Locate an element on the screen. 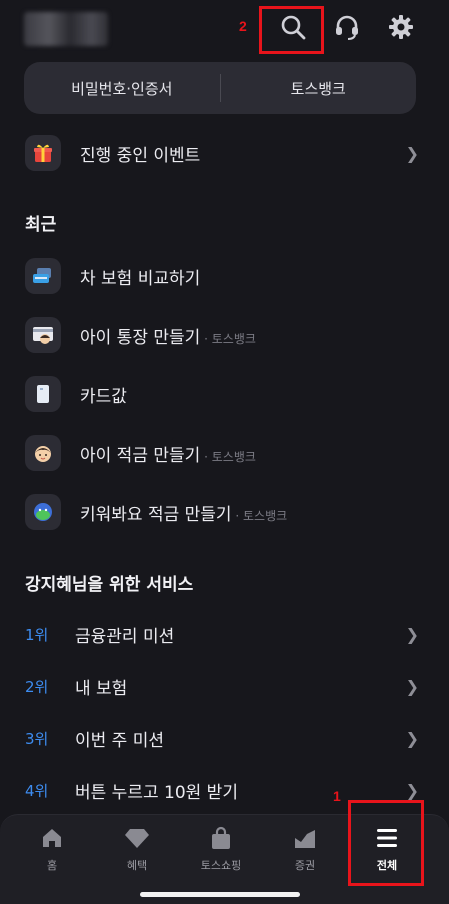  recent-item-grow-savings: 키워봐요 적금 만들기 · 토스뱅크 is located at coordinates (224, 512).